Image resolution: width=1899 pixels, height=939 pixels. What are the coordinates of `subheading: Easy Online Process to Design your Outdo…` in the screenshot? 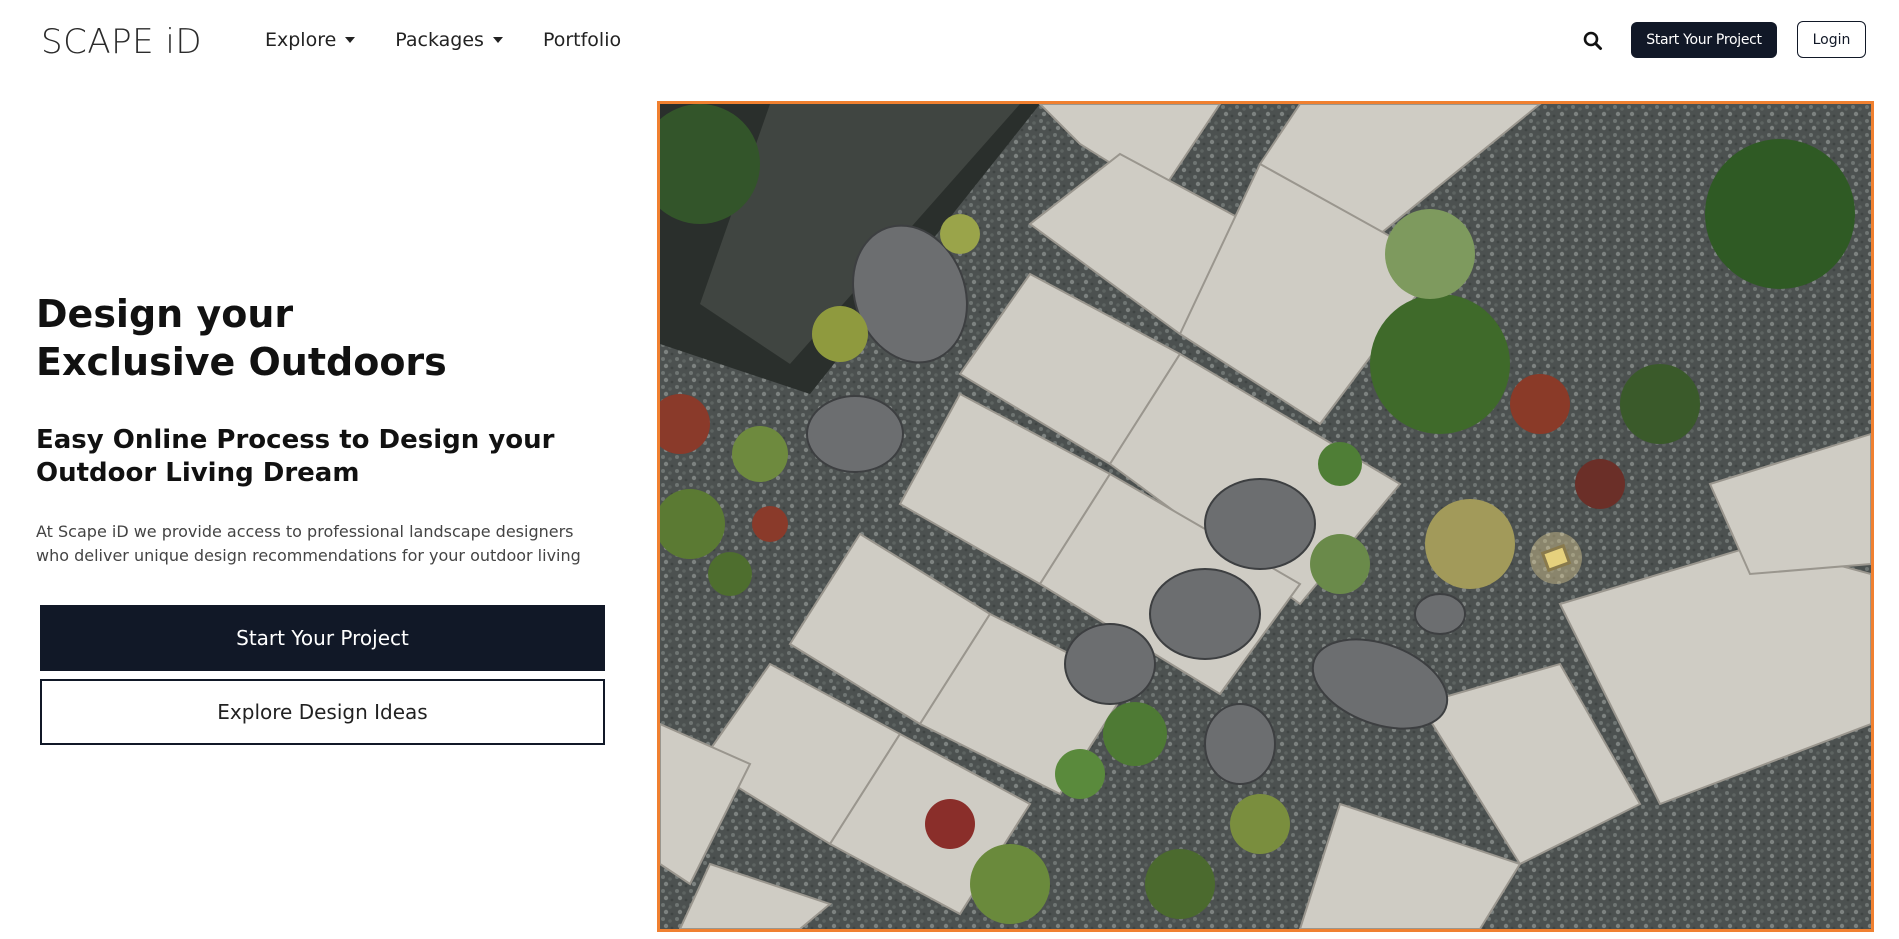 It's located at (336, 457).